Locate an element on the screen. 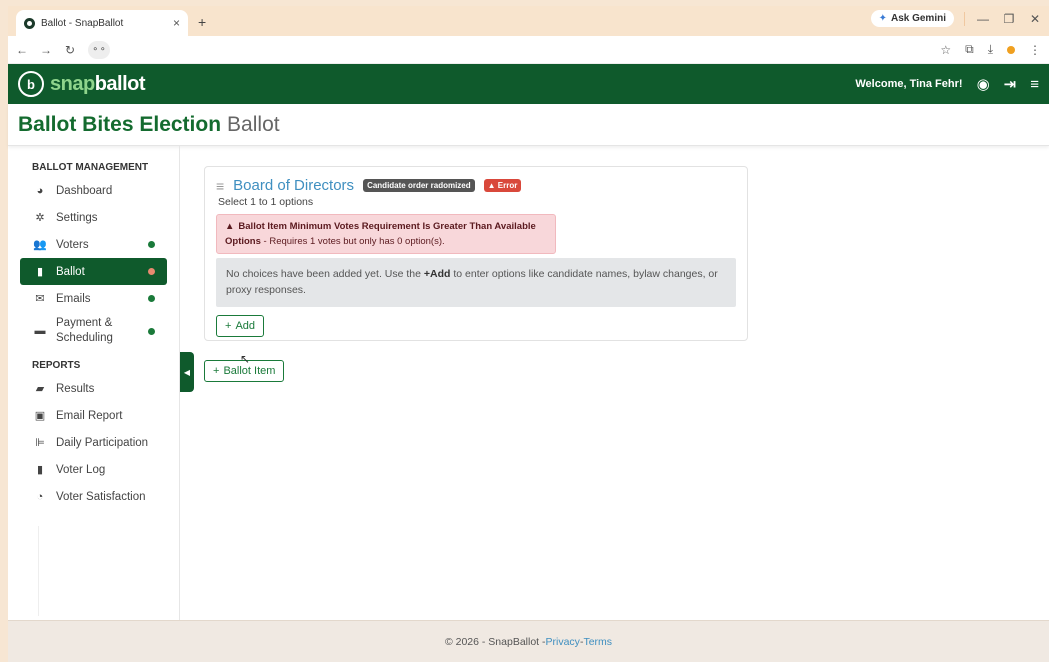 The width and height of the screenshot is (1049, 662). privacy-link: Privacy is located at coordinates (563, 642).